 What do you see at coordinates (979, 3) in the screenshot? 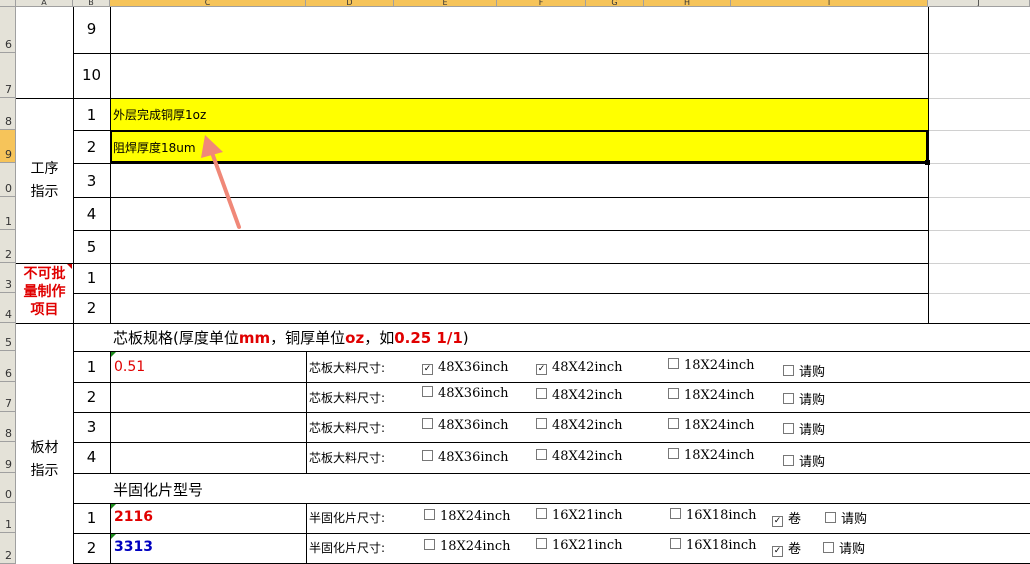
I see `col-header-J: J` at bounding box center [979, 3].